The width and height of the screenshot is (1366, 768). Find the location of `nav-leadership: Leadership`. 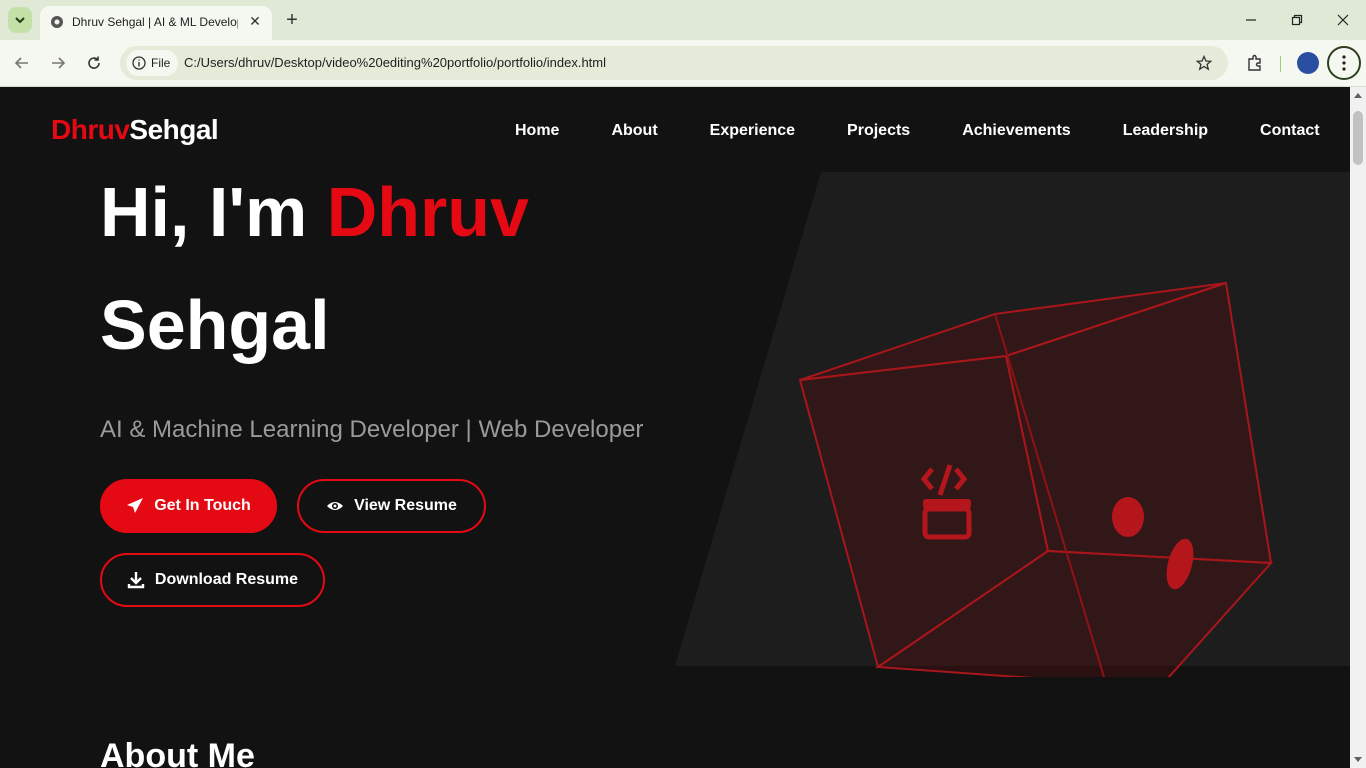

nav-leadership: Leadership is located at coordinates (1165, 131).